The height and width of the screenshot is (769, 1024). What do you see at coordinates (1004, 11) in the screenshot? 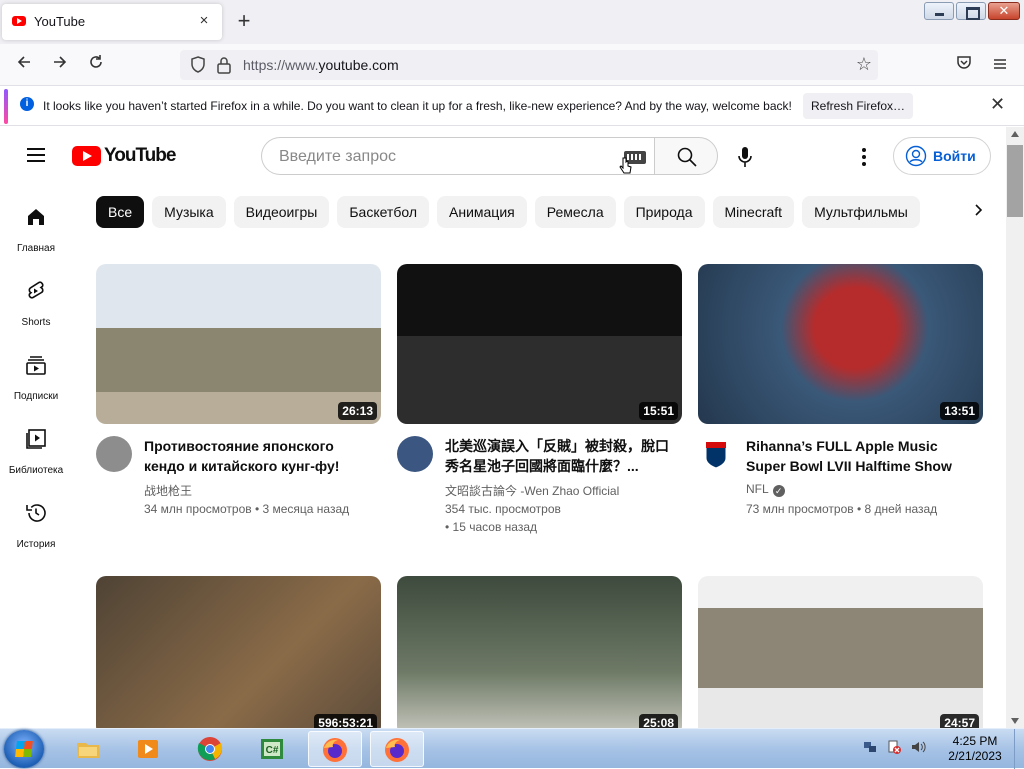
I see `close-window-button: ✕` at bounding box center [1004, 11].